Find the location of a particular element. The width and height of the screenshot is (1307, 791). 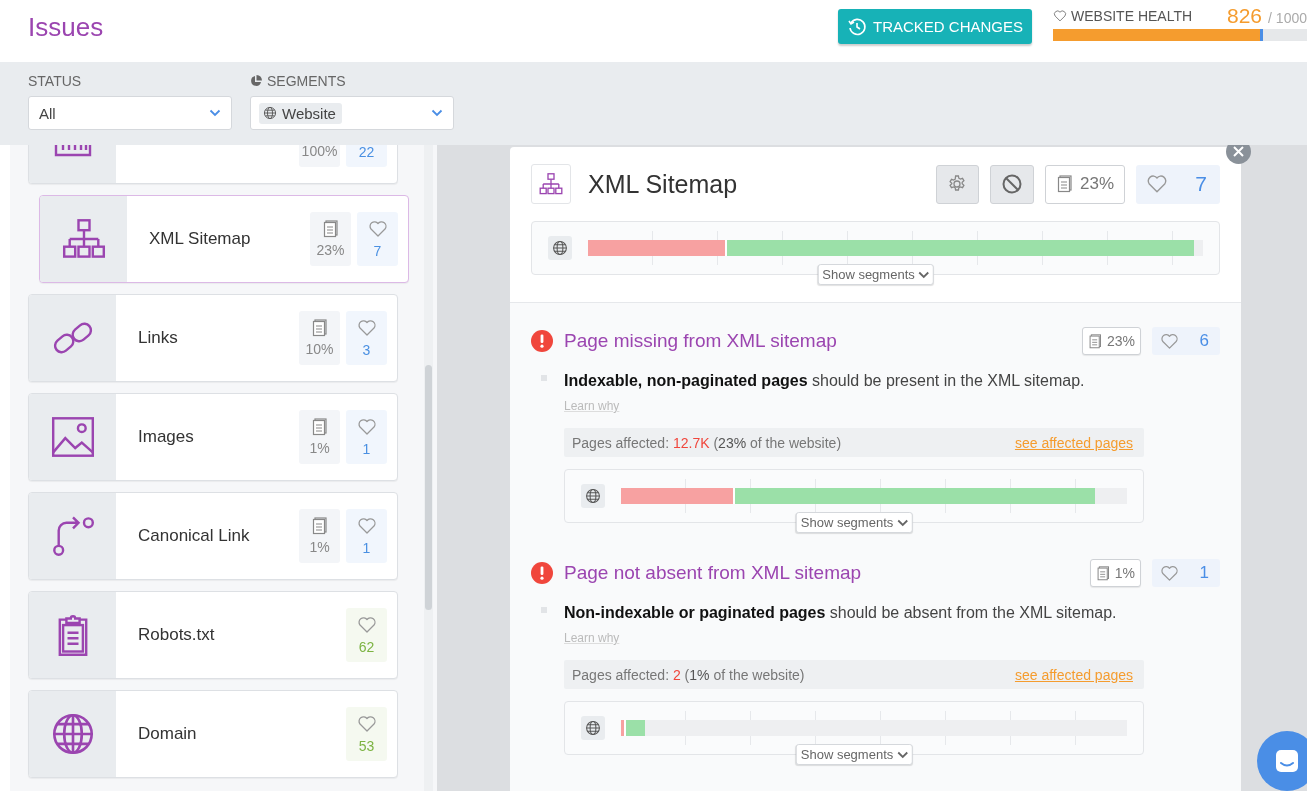

health-score: 826 is located at coordinates (1245, 16).